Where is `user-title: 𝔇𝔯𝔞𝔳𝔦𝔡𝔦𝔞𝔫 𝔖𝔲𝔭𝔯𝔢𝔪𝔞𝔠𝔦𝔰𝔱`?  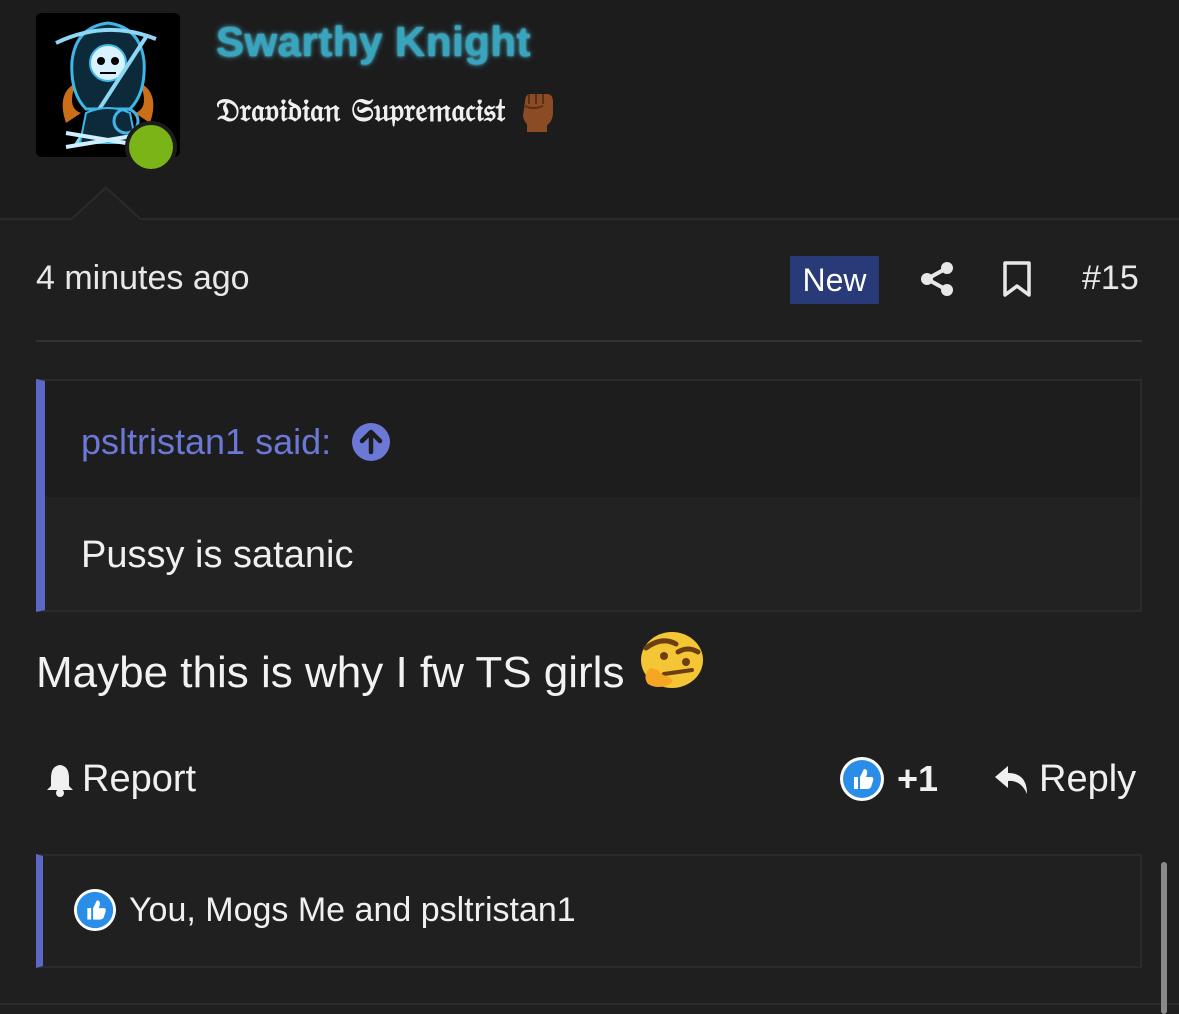
user-title: 𝔇𝔯𝔞𝔳𝔦𝔡𝔦𝔞𝔫 𝔖𝔲𝔭𝔯𝔢𝔪𝔞𝔠𝔦𝔰𝔱 is located at coordinates (386, 110).